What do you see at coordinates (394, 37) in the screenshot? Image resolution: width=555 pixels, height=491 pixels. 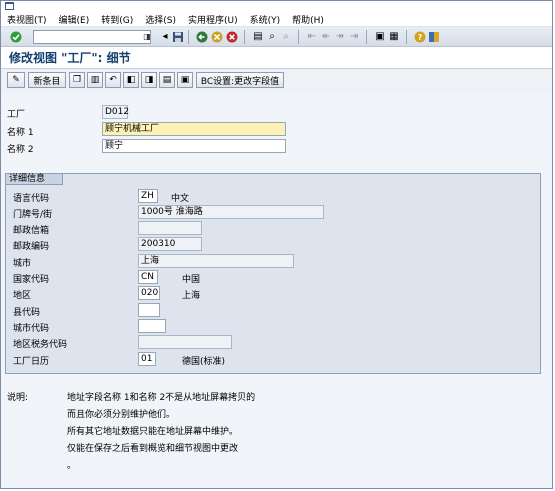 I see `shortcut-icon: ▦` at bounding box center [394, 37].